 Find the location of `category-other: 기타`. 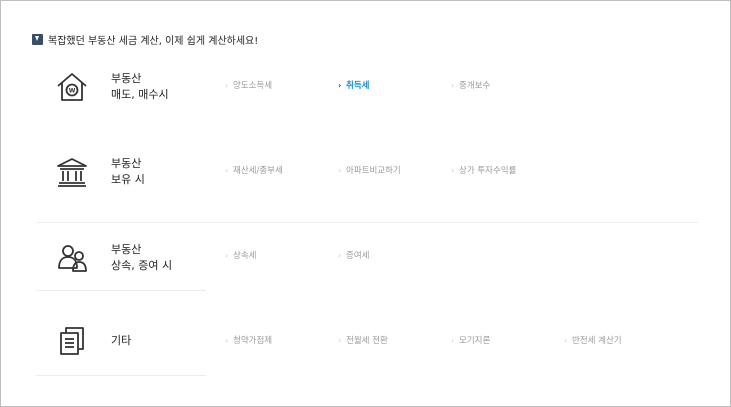

category-other: 기타 is located at coordinates (136, 341).